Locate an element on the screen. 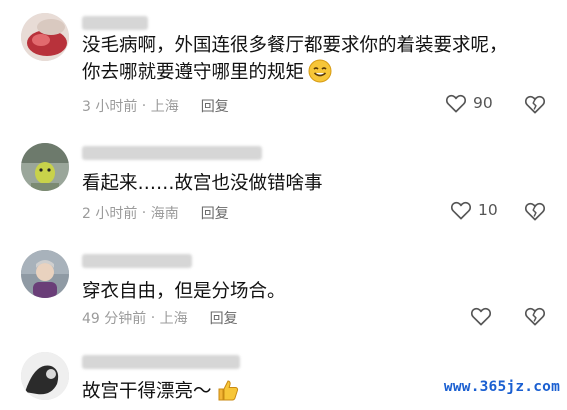  comment-text: 看起来……故宫也没做错啥事 is located at coordinates (202, 183).